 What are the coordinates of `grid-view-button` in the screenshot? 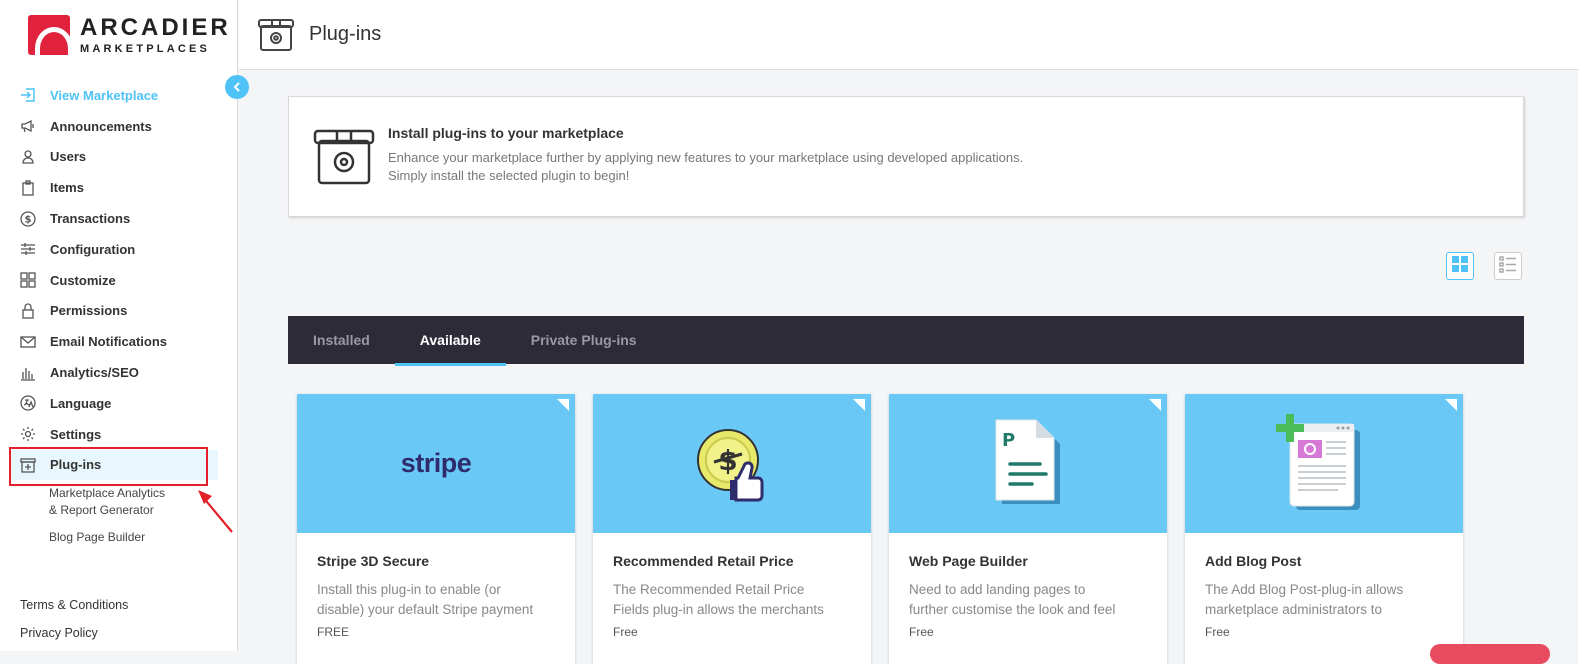 It's located at (1460, 266).